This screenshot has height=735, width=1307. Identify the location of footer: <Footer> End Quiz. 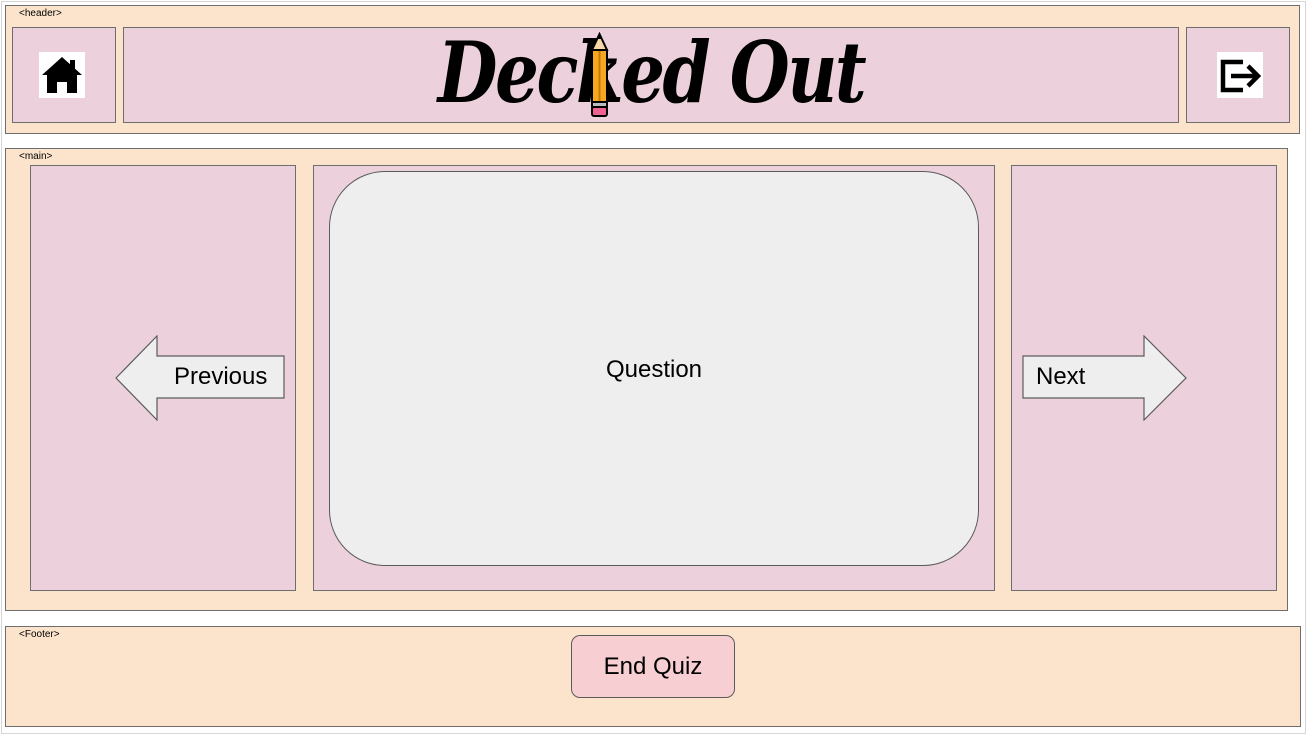
(653, 676).